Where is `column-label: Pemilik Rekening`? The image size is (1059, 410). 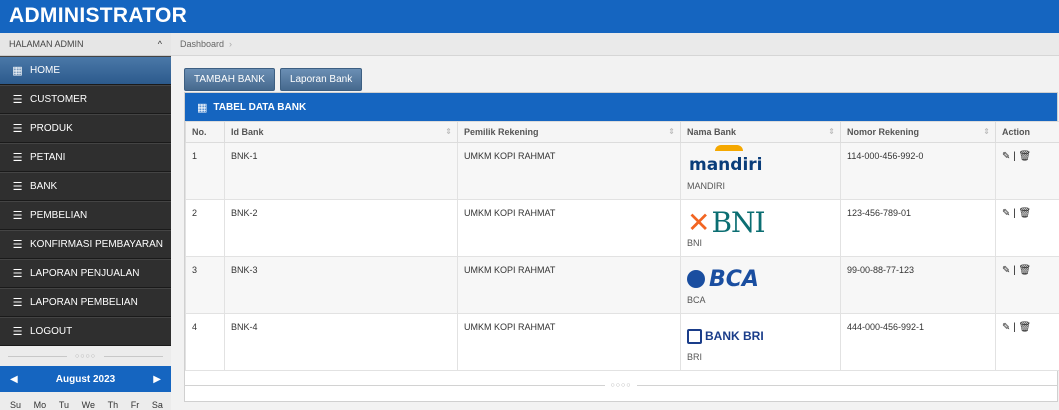
column-label: Pemilik Rekening is located at coordinates (501, 132).